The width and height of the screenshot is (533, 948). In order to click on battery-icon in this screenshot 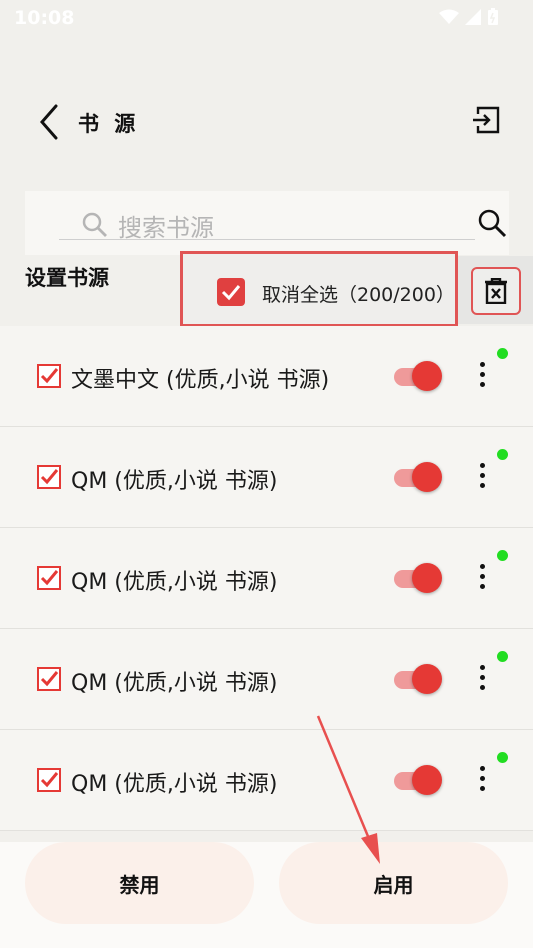, I will do `click(493, 16)`.